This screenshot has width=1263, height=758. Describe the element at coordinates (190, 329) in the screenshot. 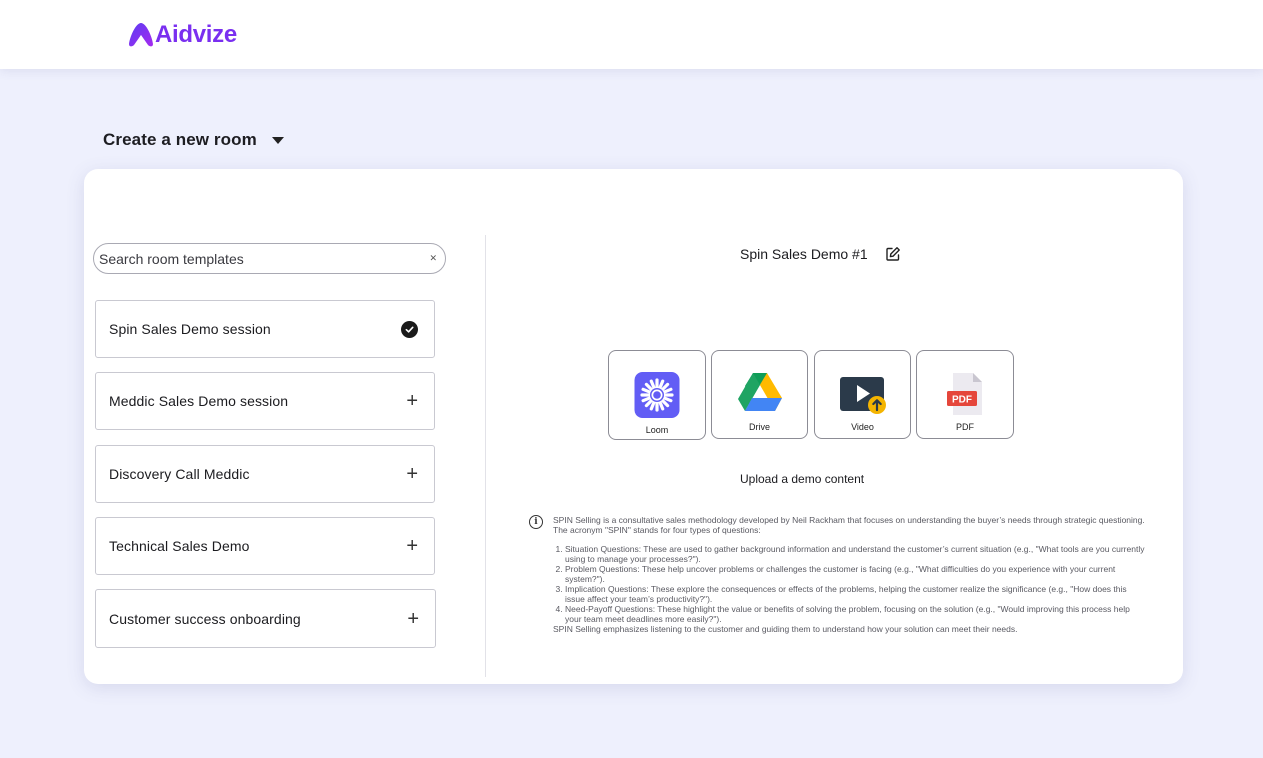

I see `template-label: Spin Sales Demo session` at that location.